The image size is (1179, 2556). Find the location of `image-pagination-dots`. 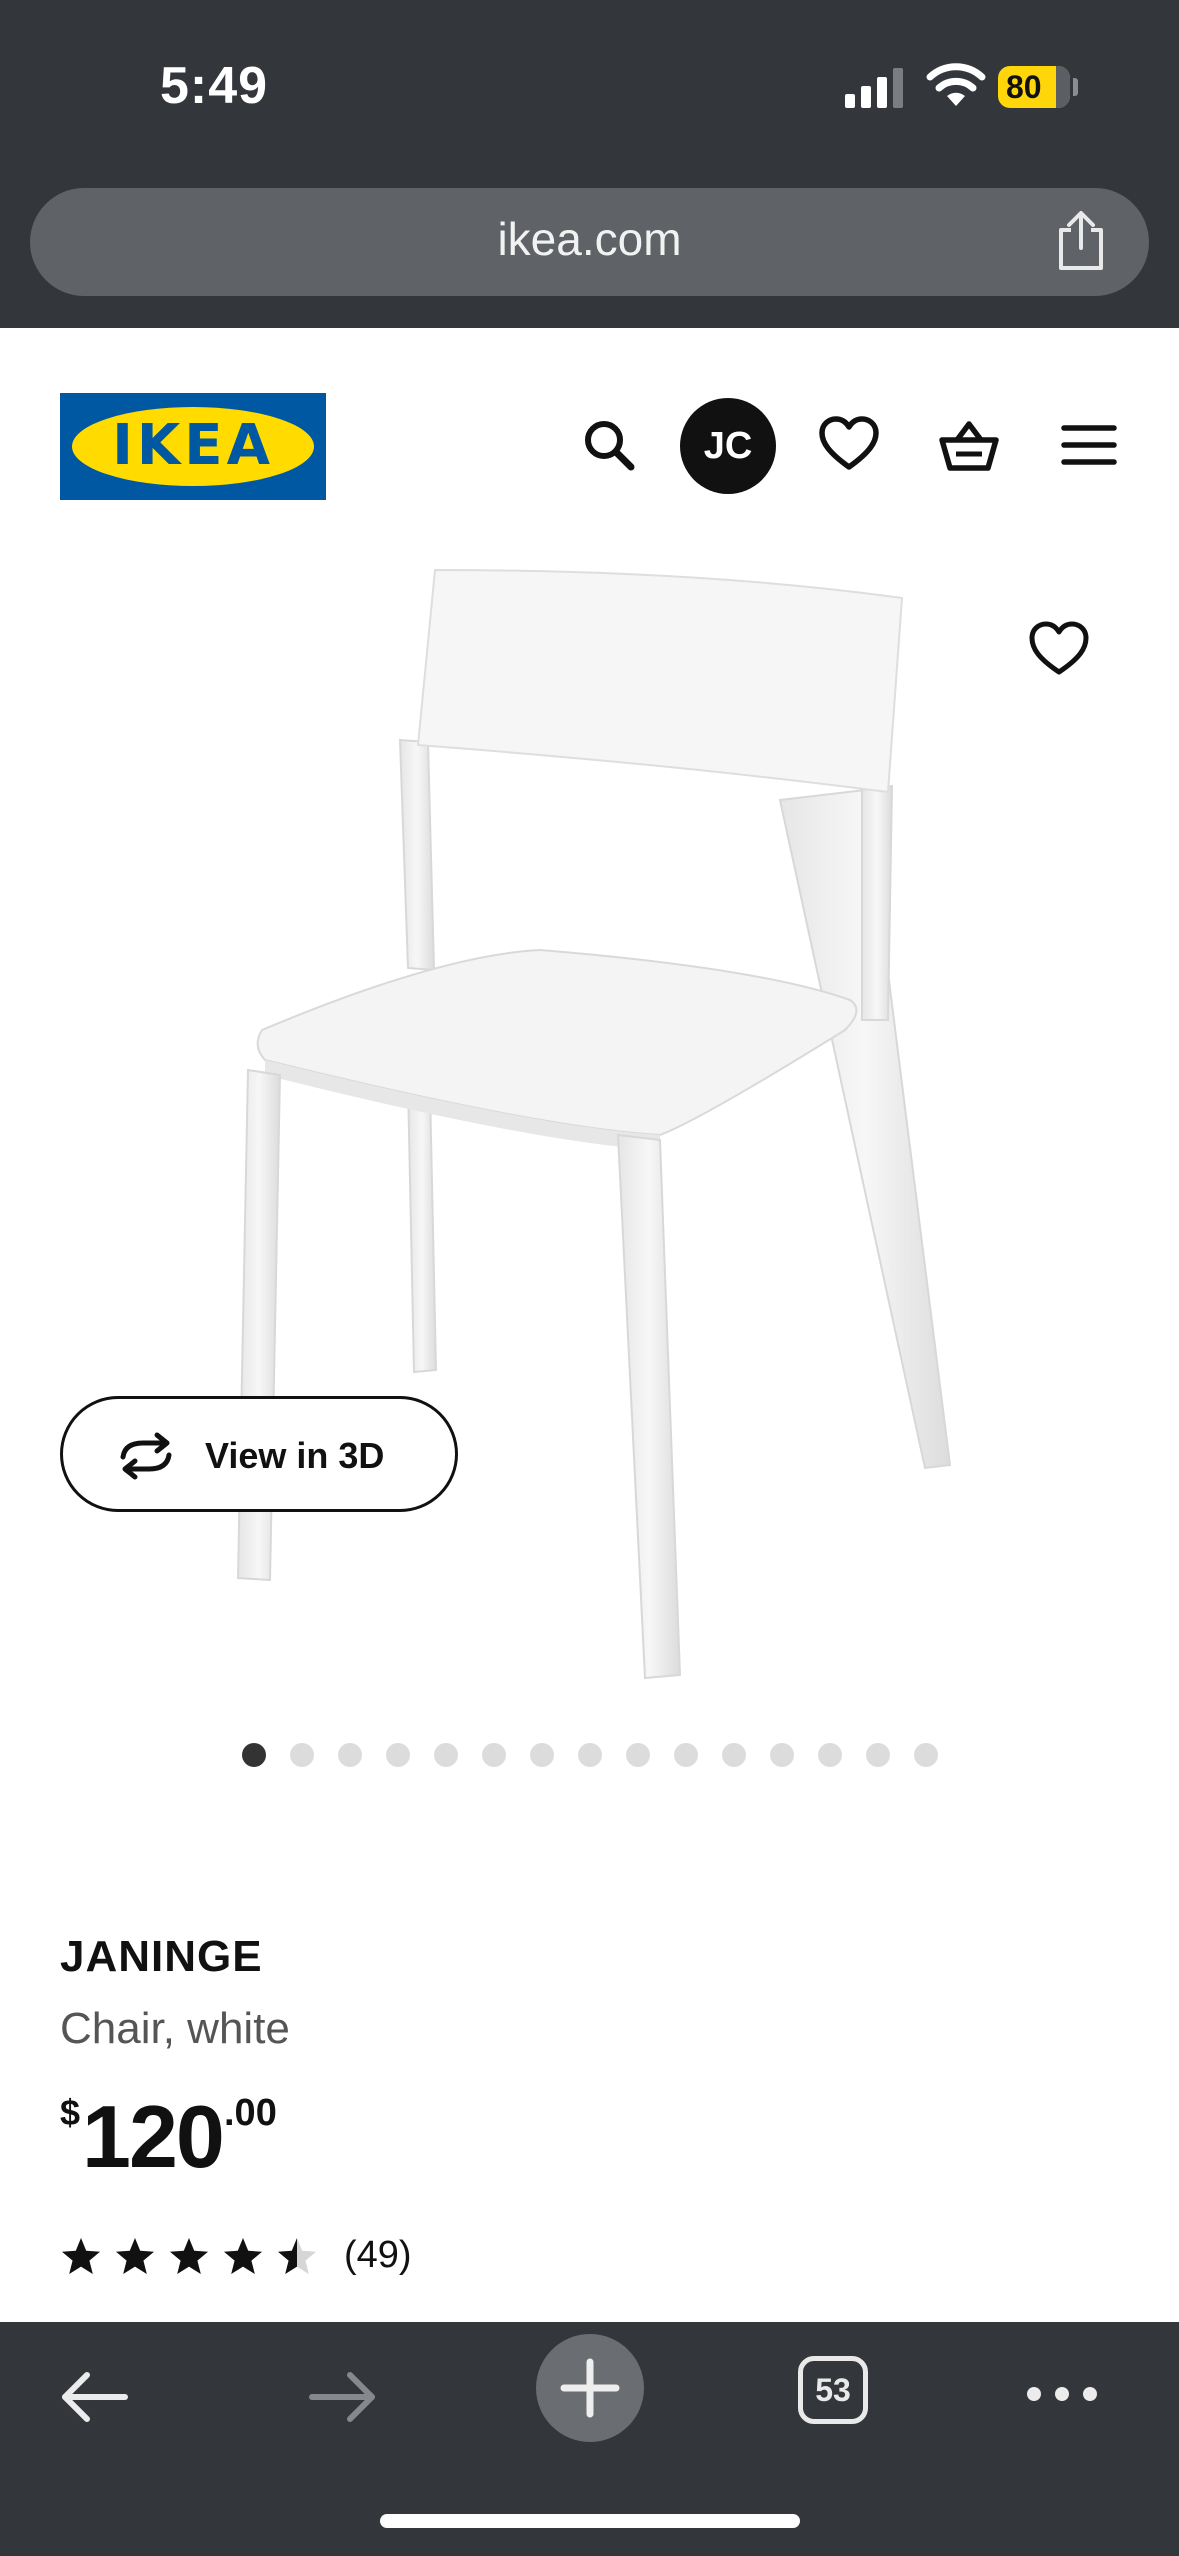

image-pagination-dots is located at coordinates (590, 1756).